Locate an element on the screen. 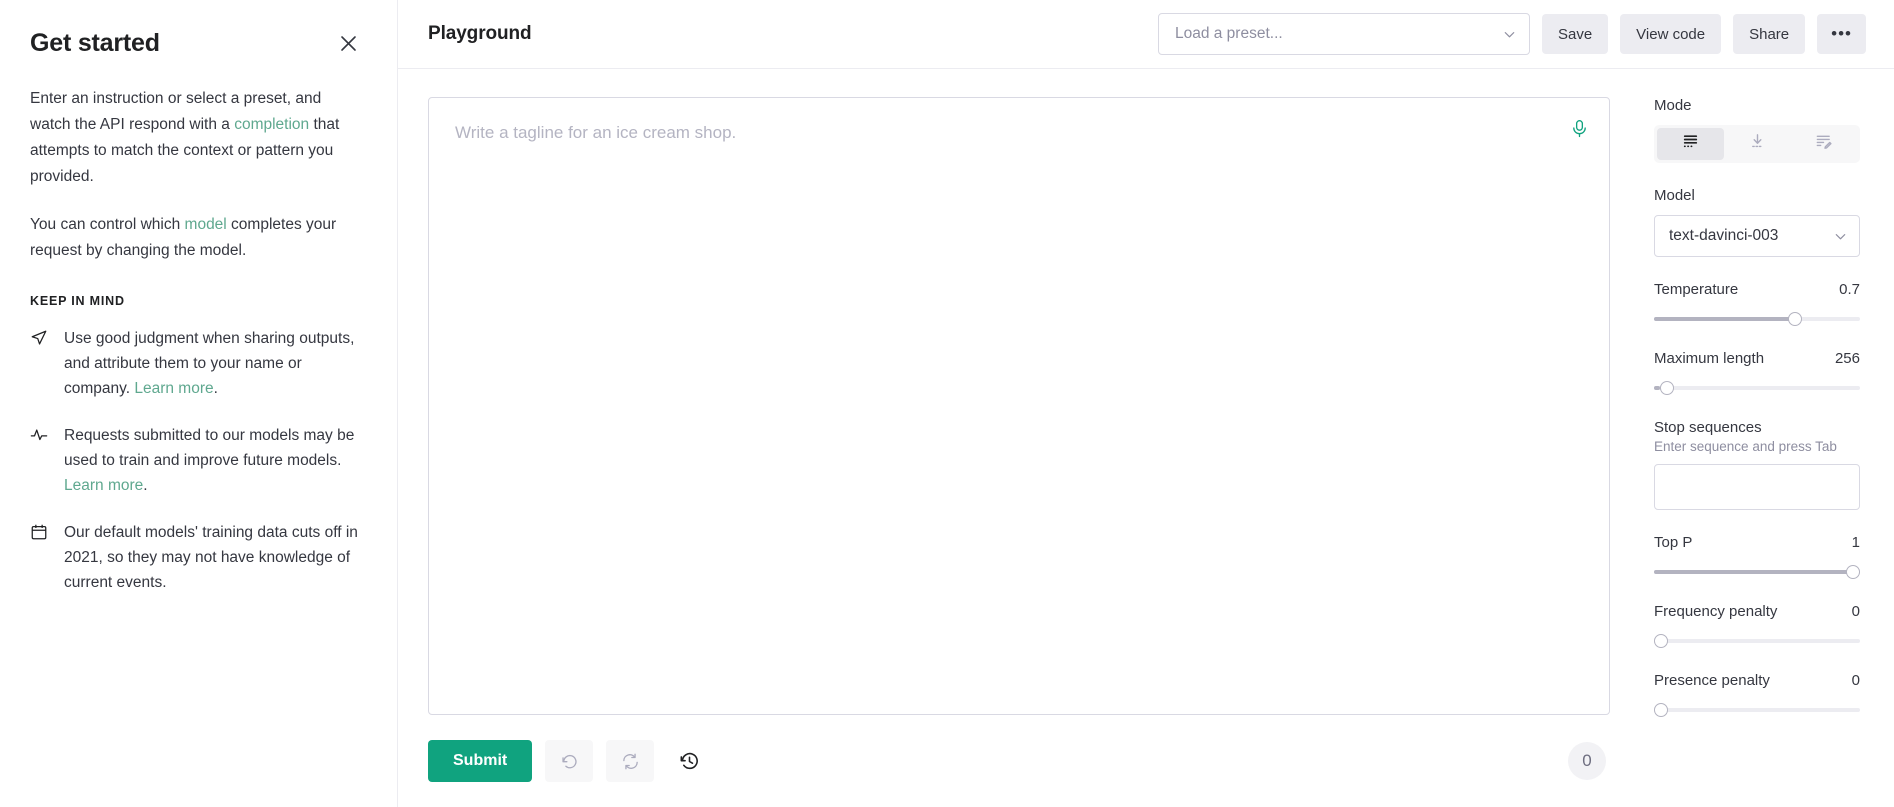 This screenshot has height=807, width=1894. keep-in-mind-heading: KEEP IN MIND is located at coordinates (77, 301).